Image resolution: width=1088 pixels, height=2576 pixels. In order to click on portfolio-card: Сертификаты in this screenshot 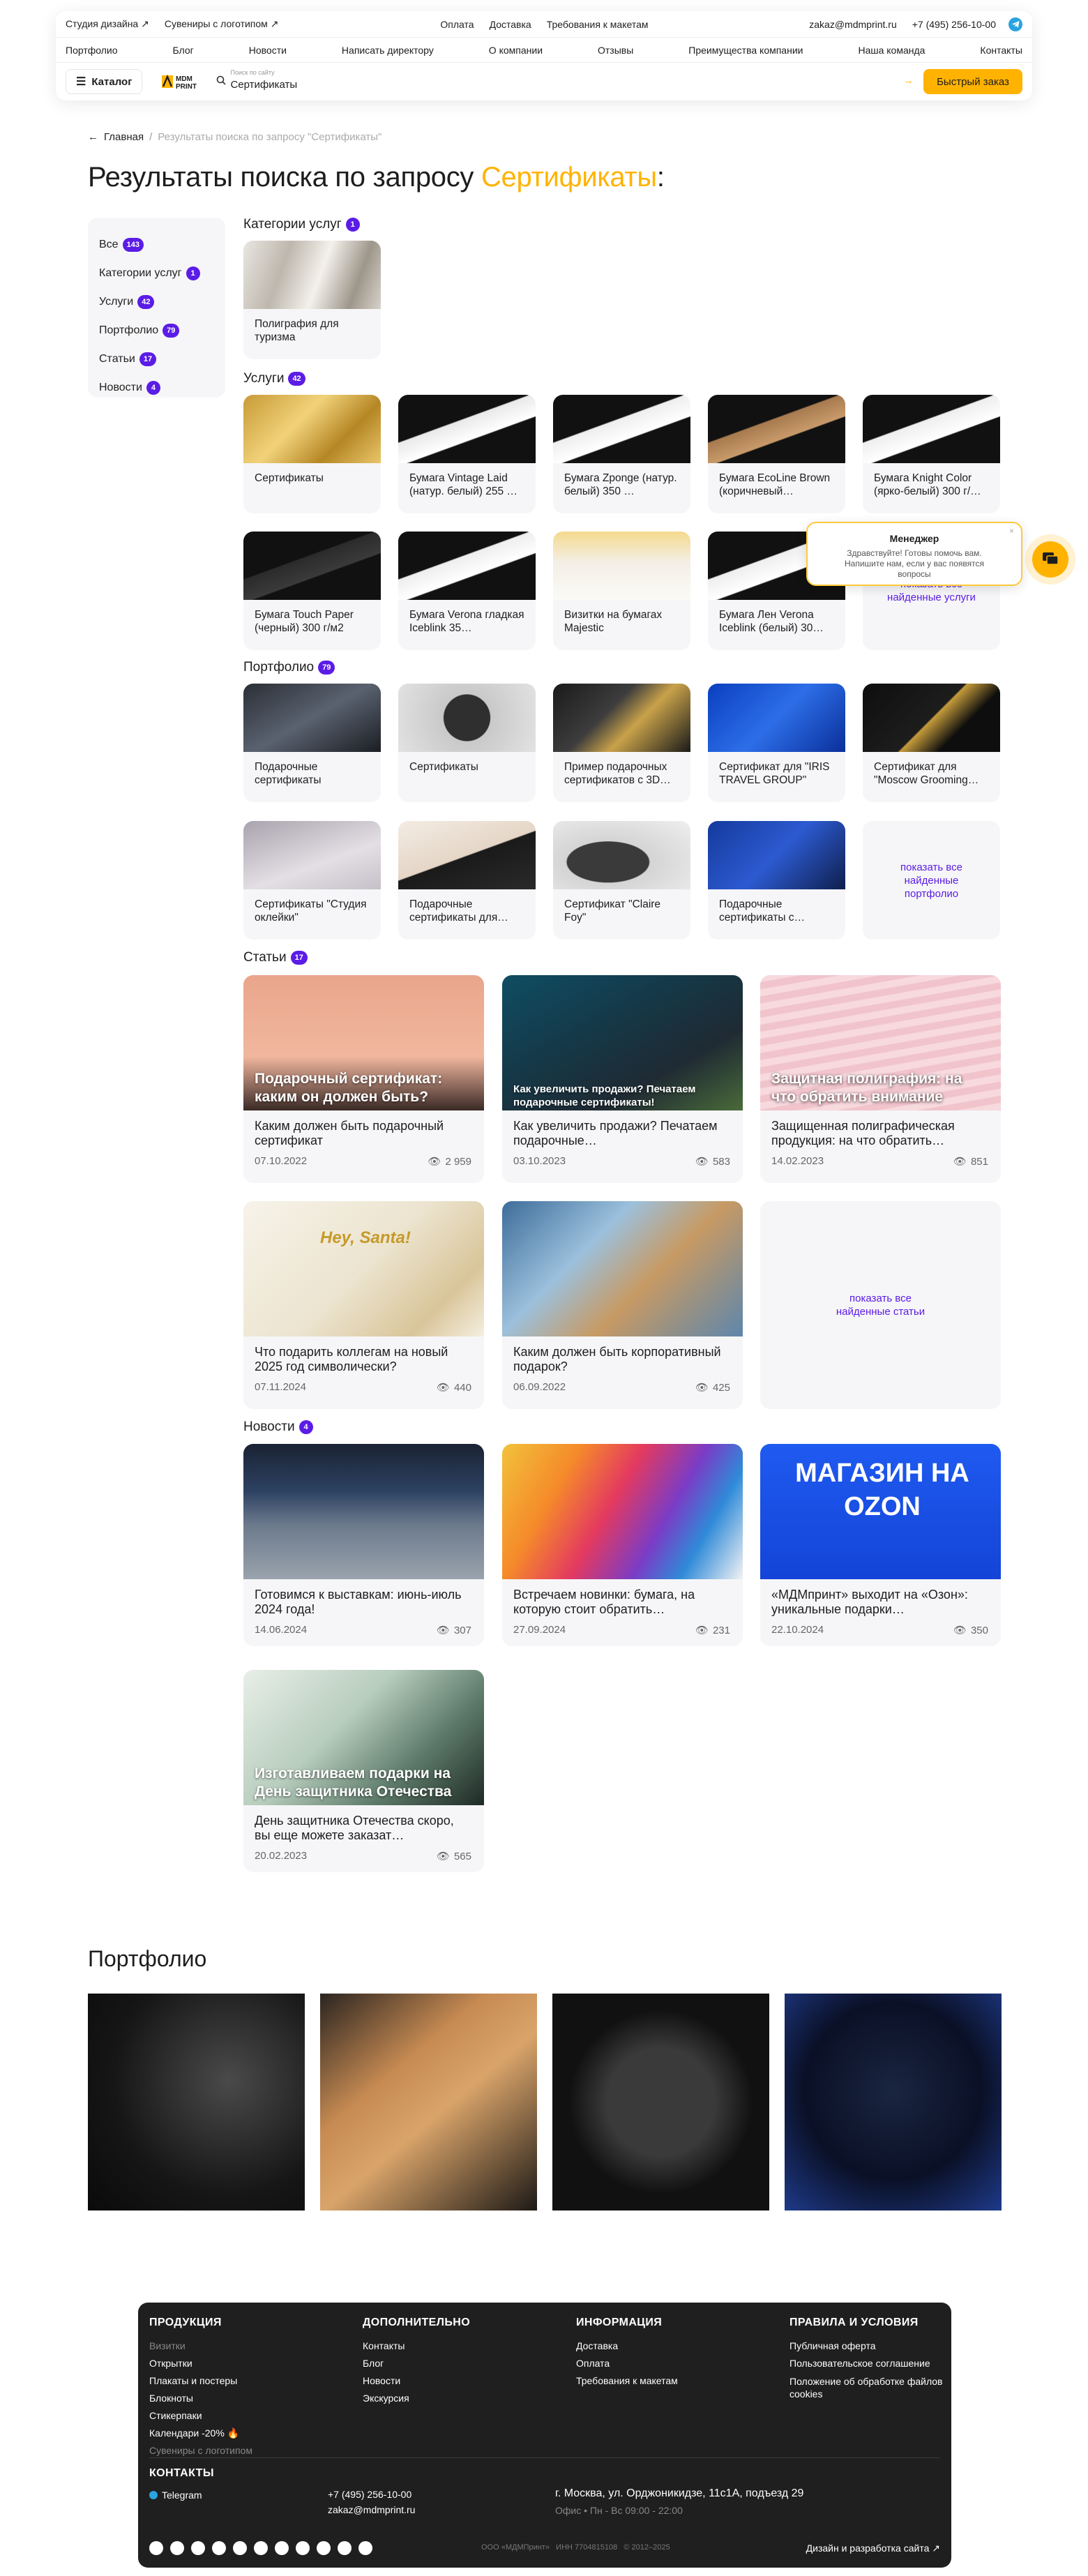, I will do `click(467, 743)`.